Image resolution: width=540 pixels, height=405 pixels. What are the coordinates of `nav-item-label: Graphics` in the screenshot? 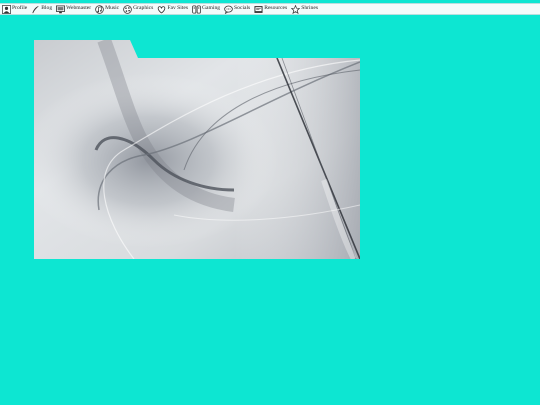 It's located at (143, 8).